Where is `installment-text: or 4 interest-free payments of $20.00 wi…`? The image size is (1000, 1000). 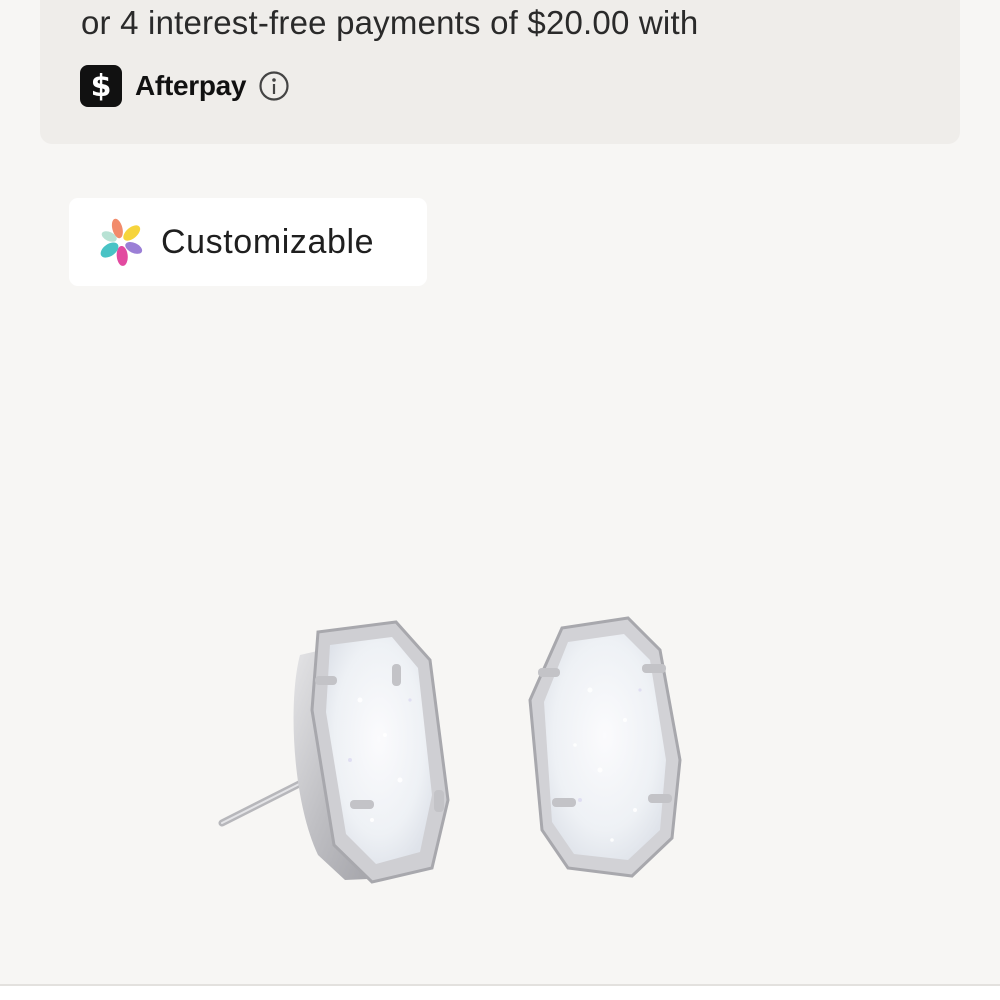
installment-text: or 4 interest-free payments of $20.00 wi… is located at coordinates (390, 22).